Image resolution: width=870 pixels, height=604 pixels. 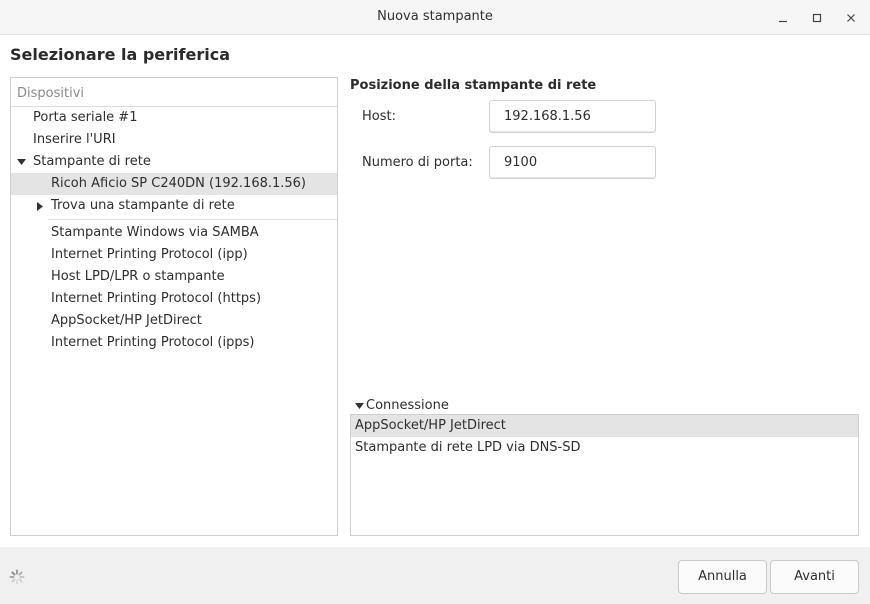 What do you see at coordinates (179, 183) in the screenshot?
I see `device-item-label: Ricoh Aficio SP C240DN (192.168.1.56)` at bounding box center [179, 183].